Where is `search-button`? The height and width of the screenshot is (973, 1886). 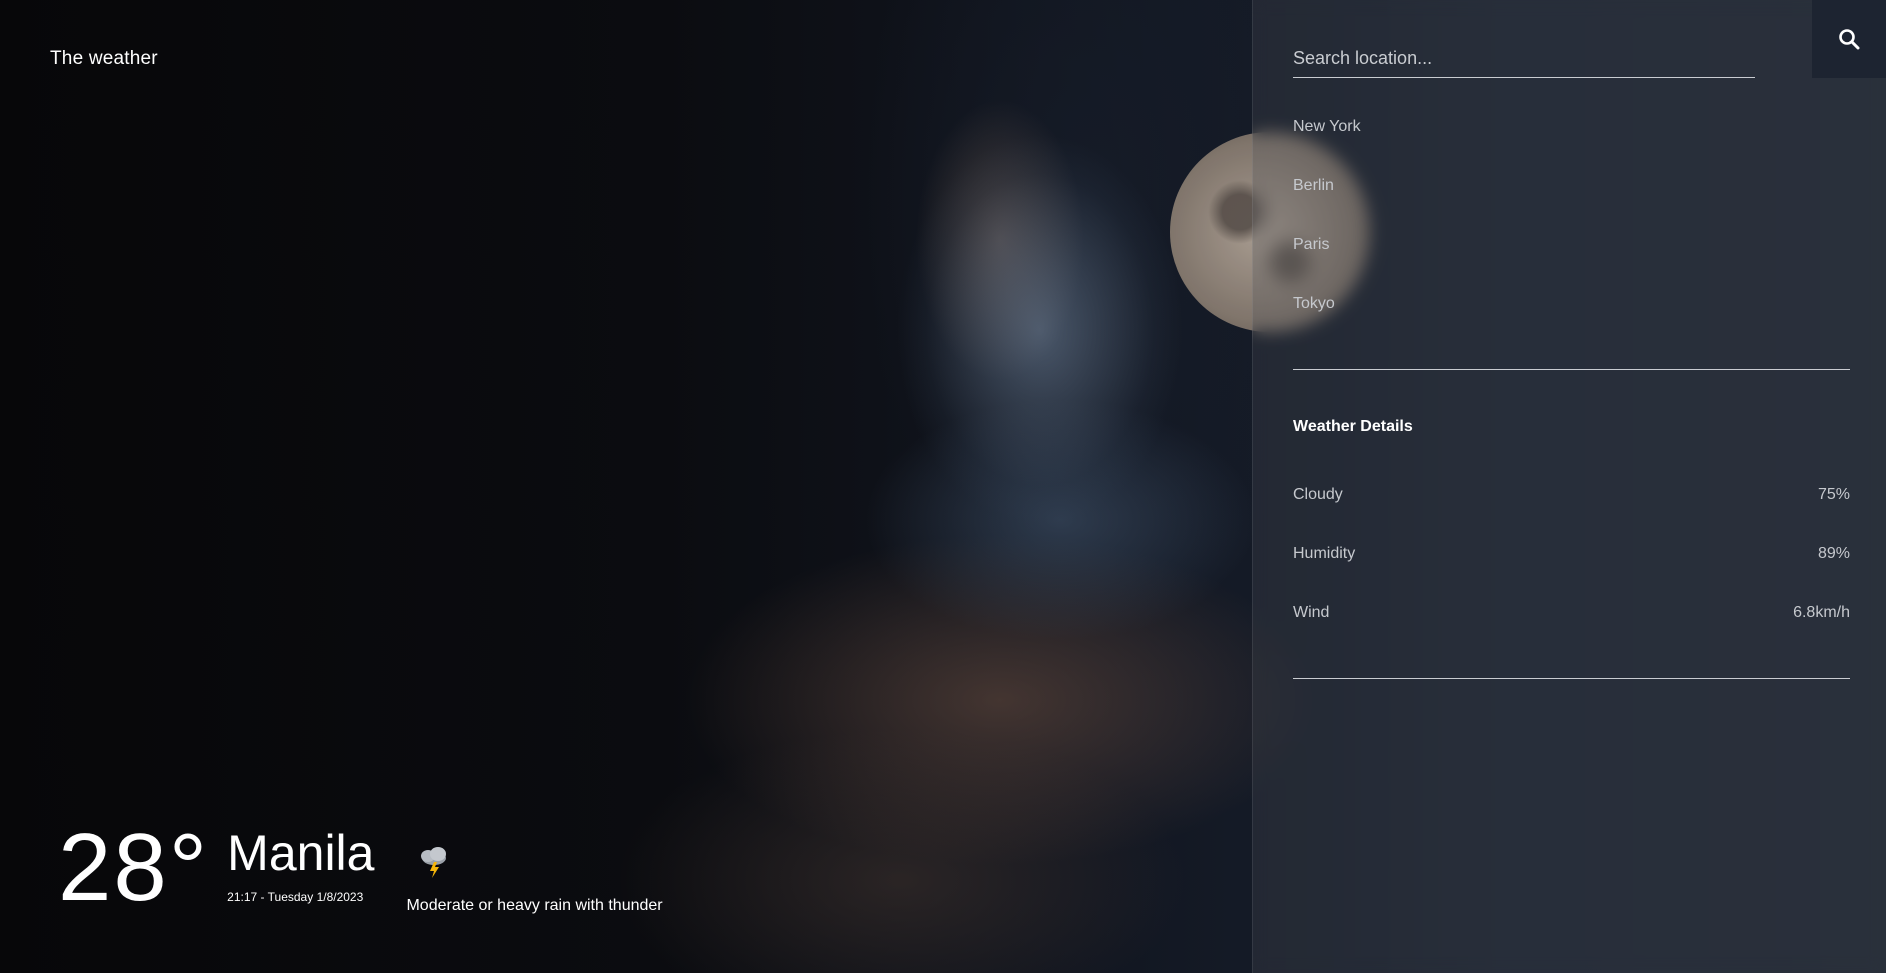 search-button is located at coordinates (1849, 39).